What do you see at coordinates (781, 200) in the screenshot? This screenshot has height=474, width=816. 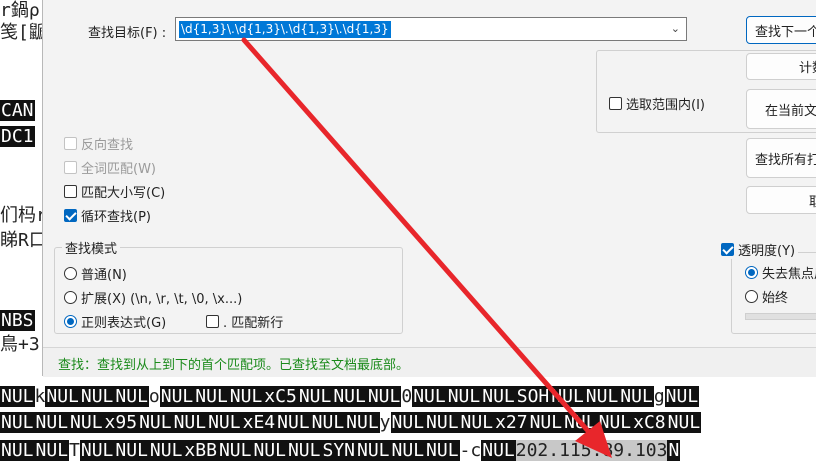 I see `cancel-button: 取消` at bounding box center [781, 200].